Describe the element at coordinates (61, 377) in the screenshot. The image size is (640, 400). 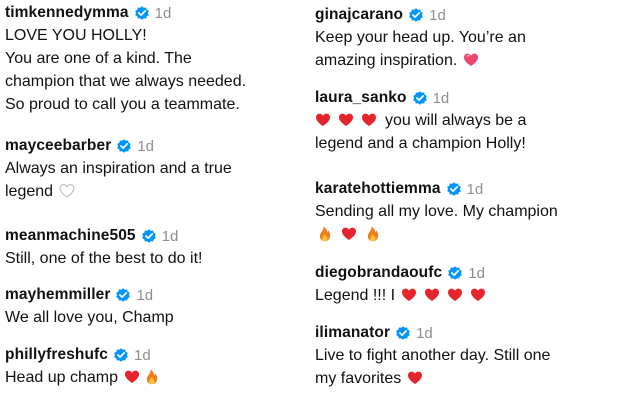
I see `comment-text-fragment: Head up champ` at that location.